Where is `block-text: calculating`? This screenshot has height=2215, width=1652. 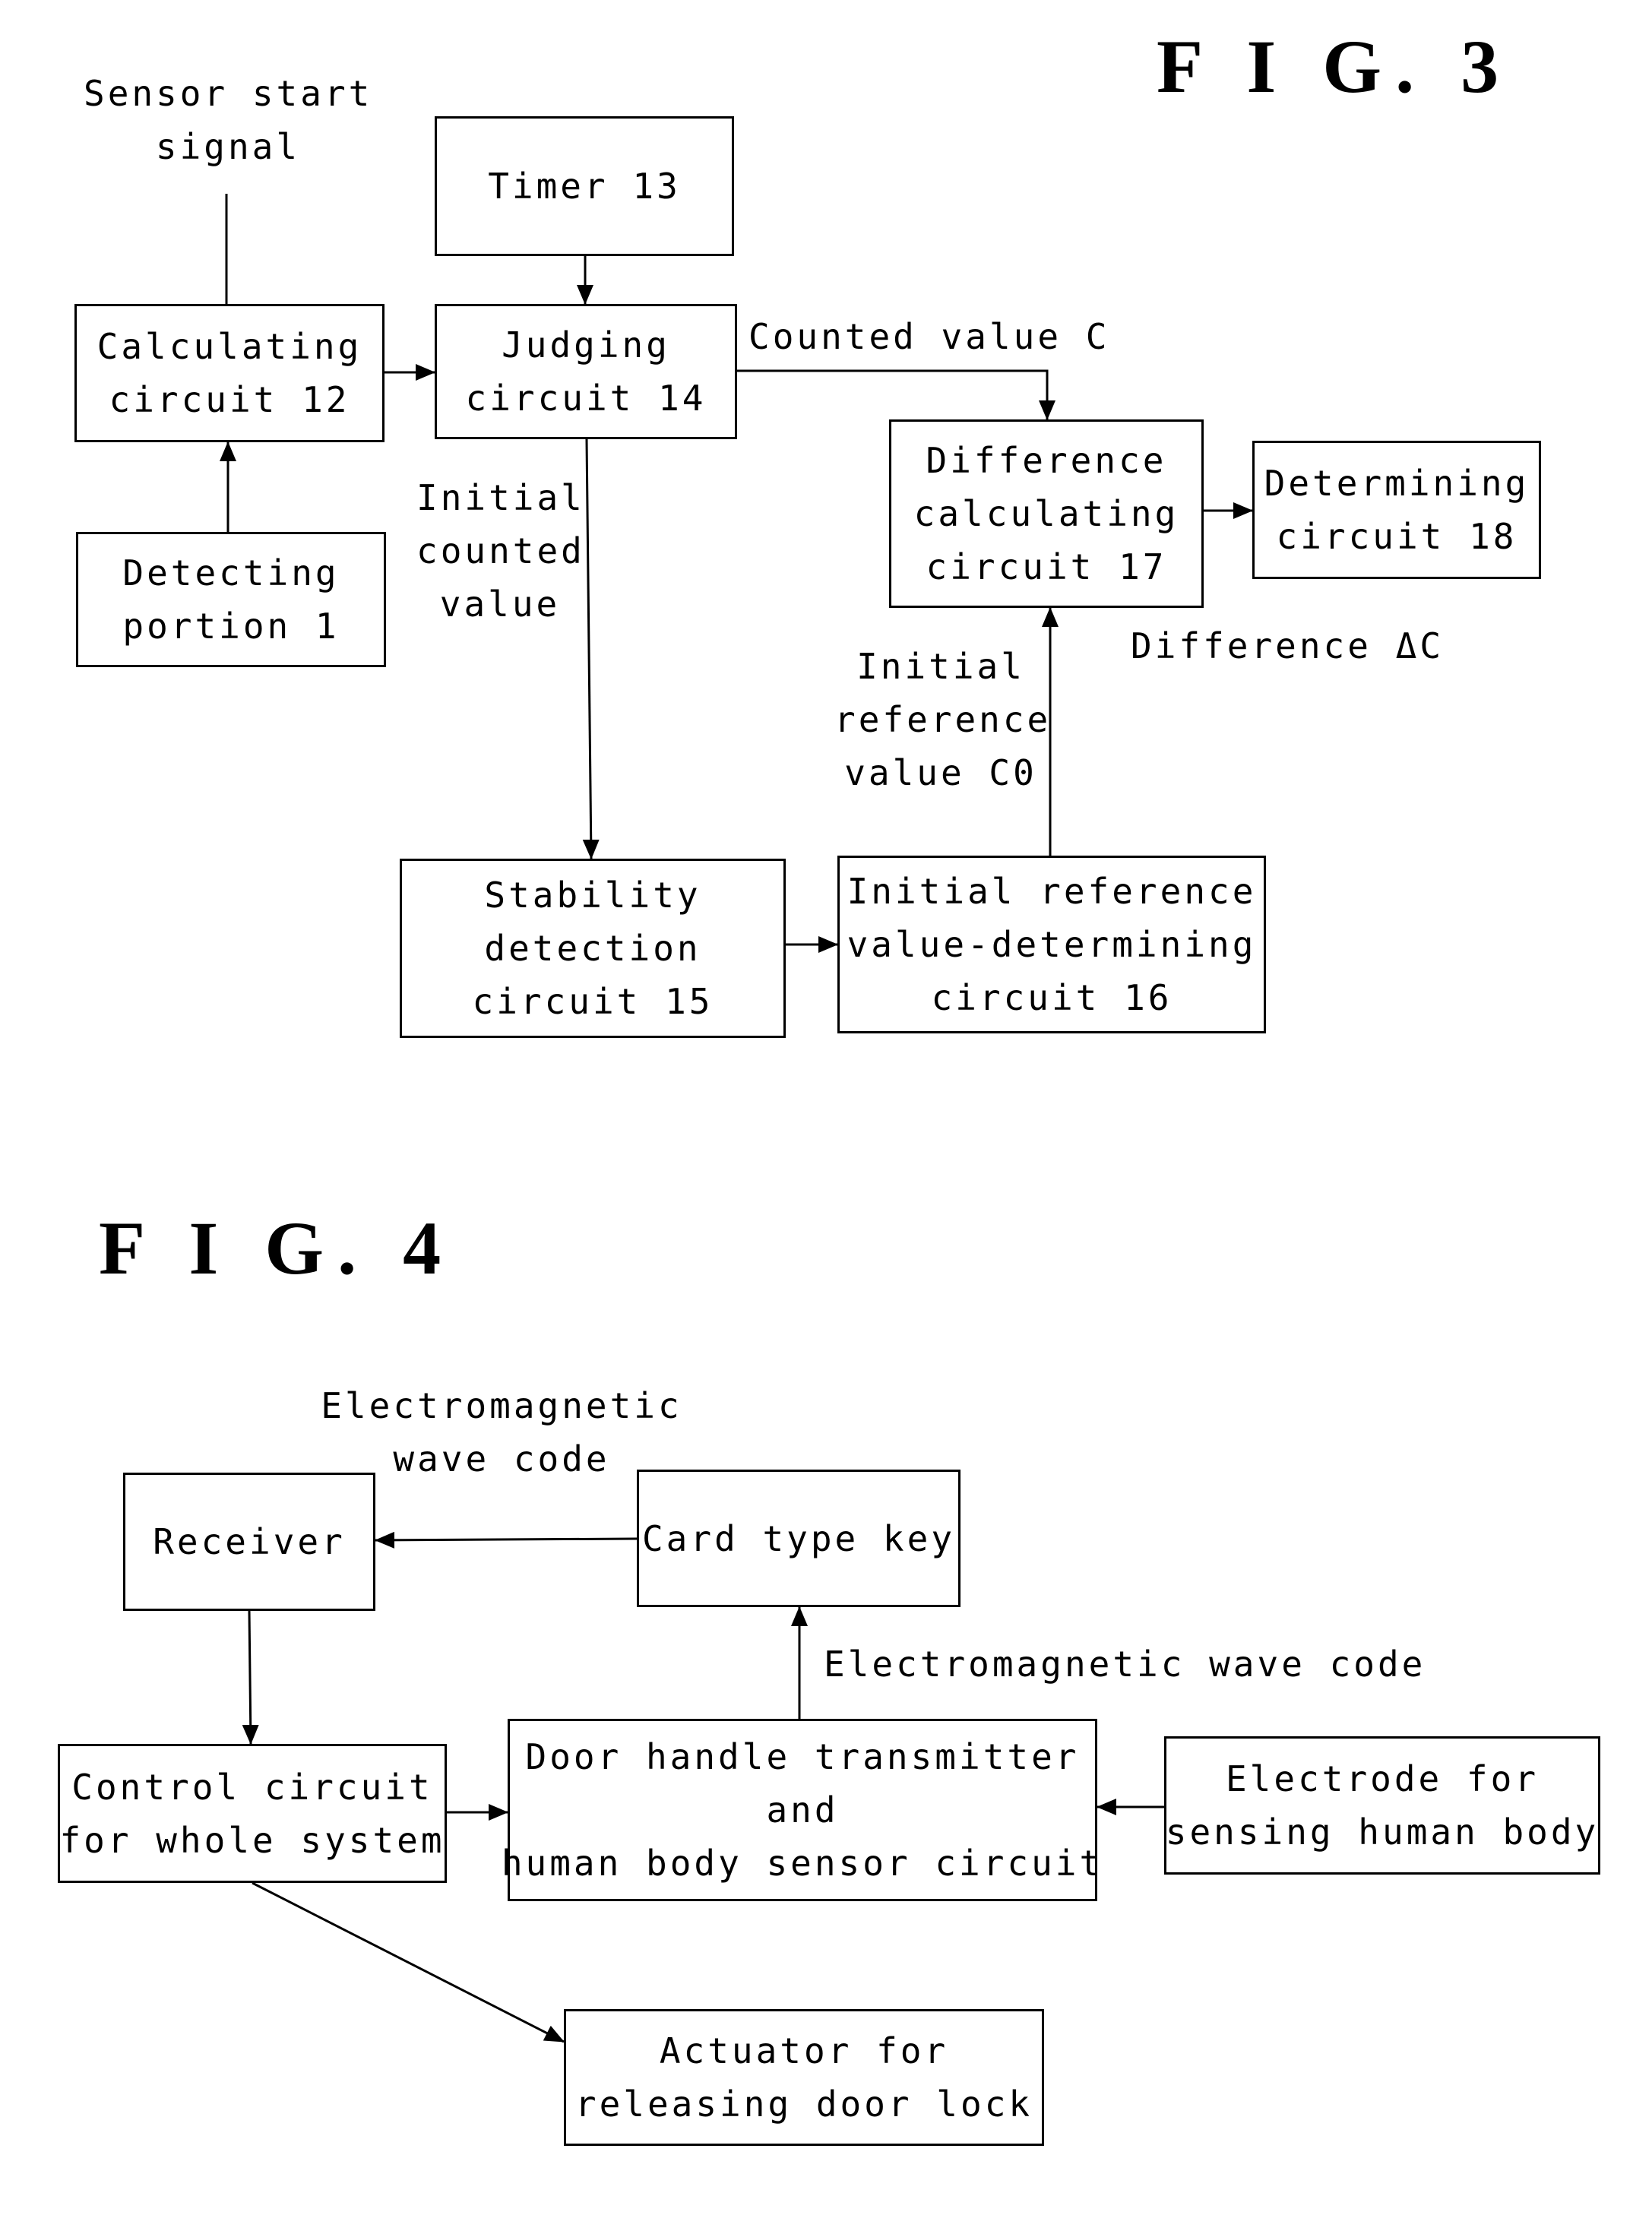 block-text: calculating is located at coordinates (1046, 513).